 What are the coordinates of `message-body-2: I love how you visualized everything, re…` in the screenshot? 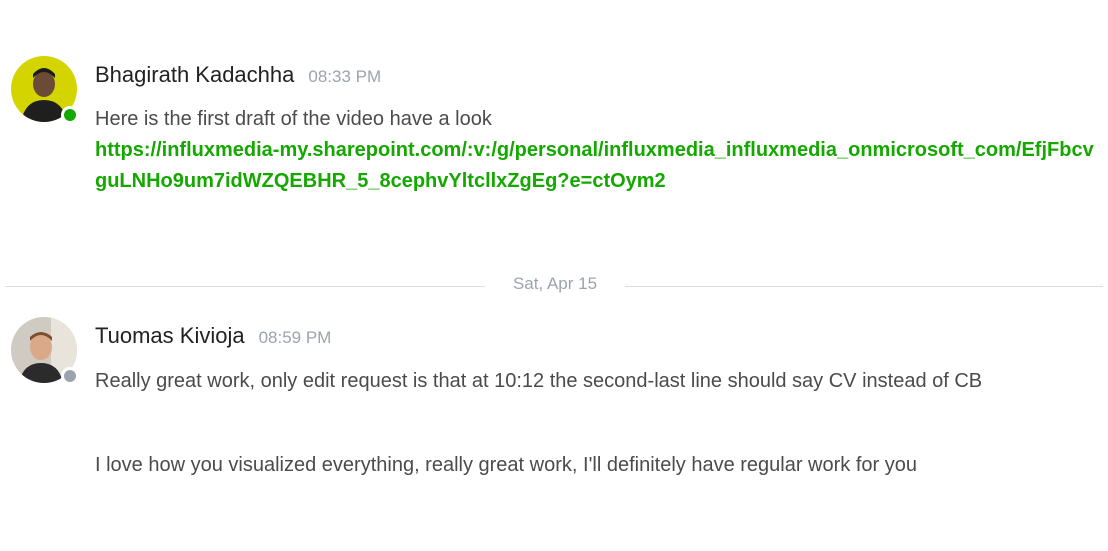 It's located at (597, 465).